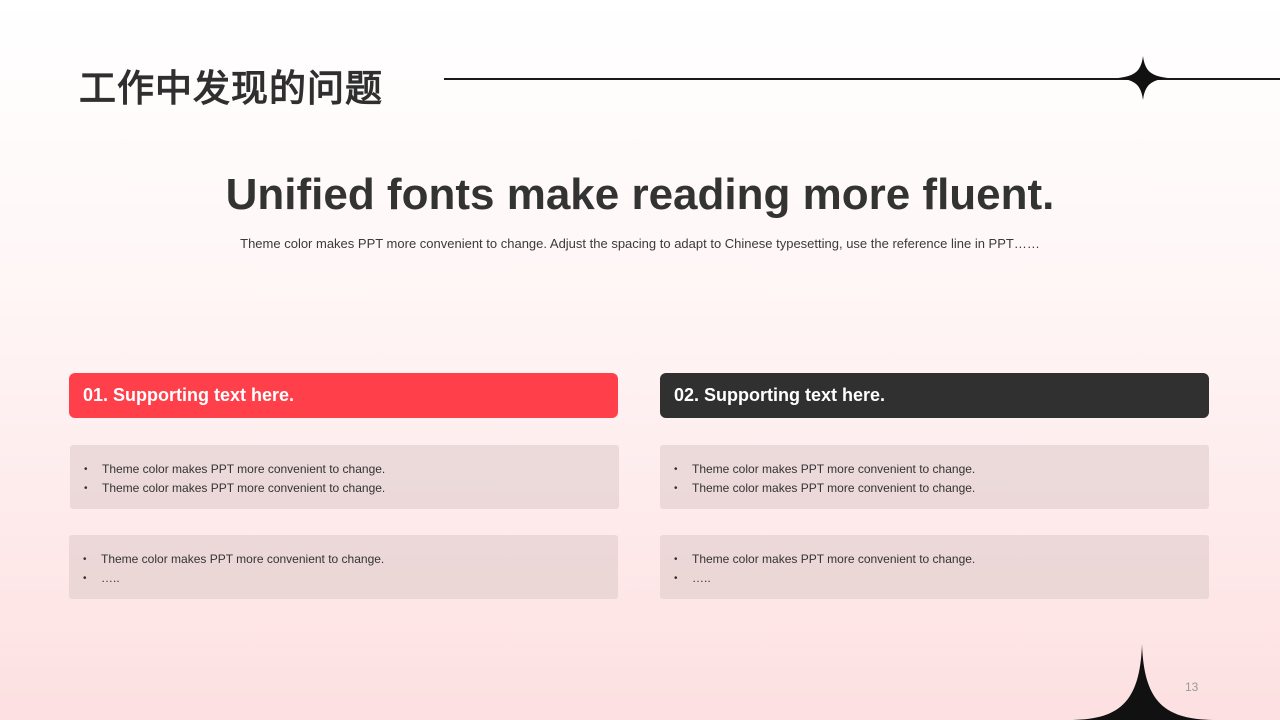 This screenshot has height=720, width=1280. Describe the element at coordinates (343, 395) in the screenshot. I see `supporting-header-01: 01. Supporting text here.` at that location.